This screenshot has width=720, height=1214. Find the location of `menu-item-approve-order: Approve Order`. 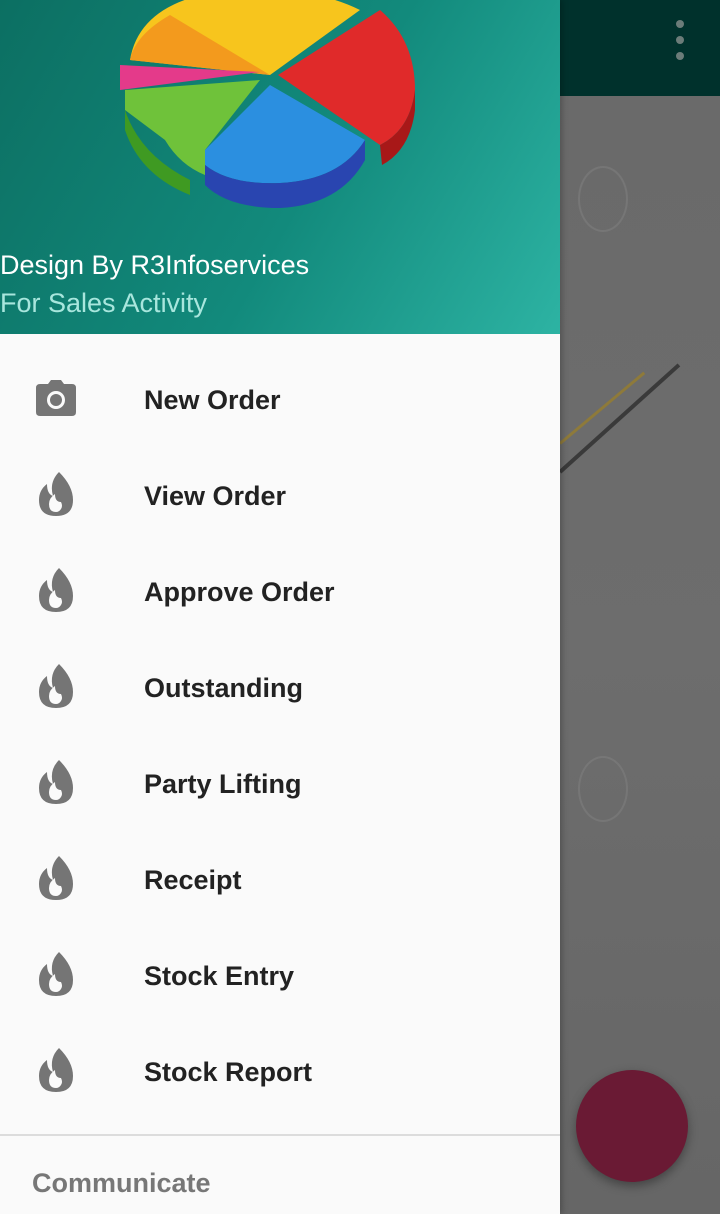

menu-item-approve-order: Approve Order is located at coordinates (280, 592).